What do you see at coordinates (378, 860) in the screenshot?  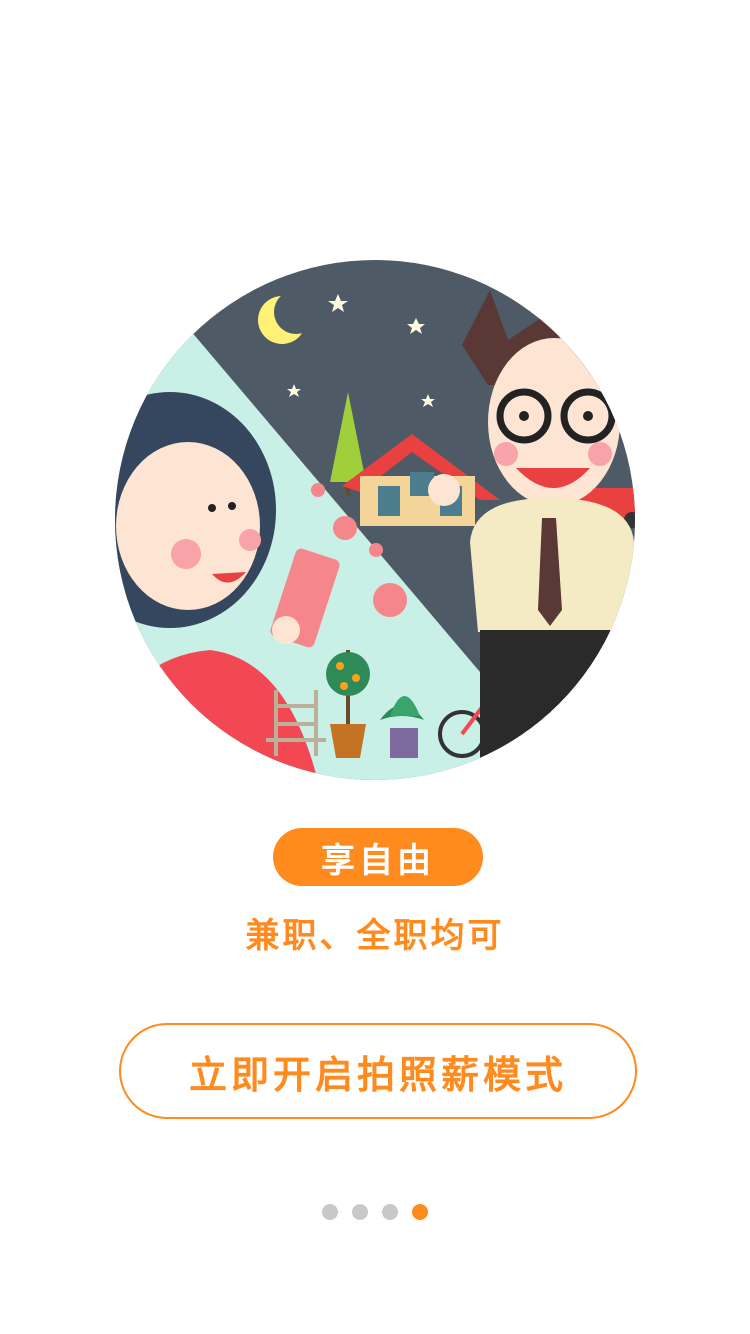 I see `feature-badge-label: 享自由` at bounding box center [378, 860].